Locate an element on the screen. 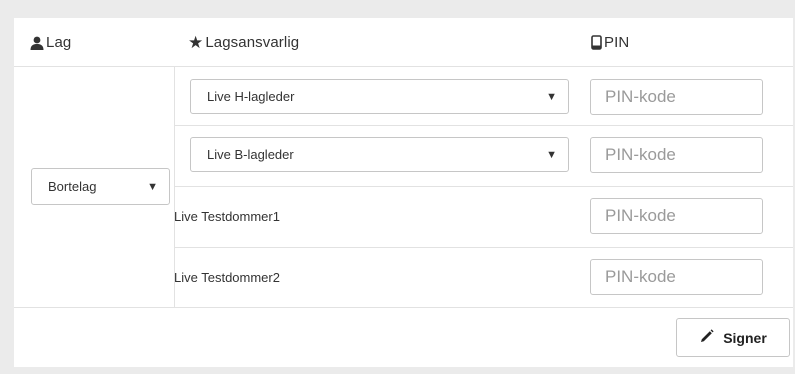 The image size is (795, 374). responsible-name-3: Live Testdommer1 is located at coordinates (227, 216).